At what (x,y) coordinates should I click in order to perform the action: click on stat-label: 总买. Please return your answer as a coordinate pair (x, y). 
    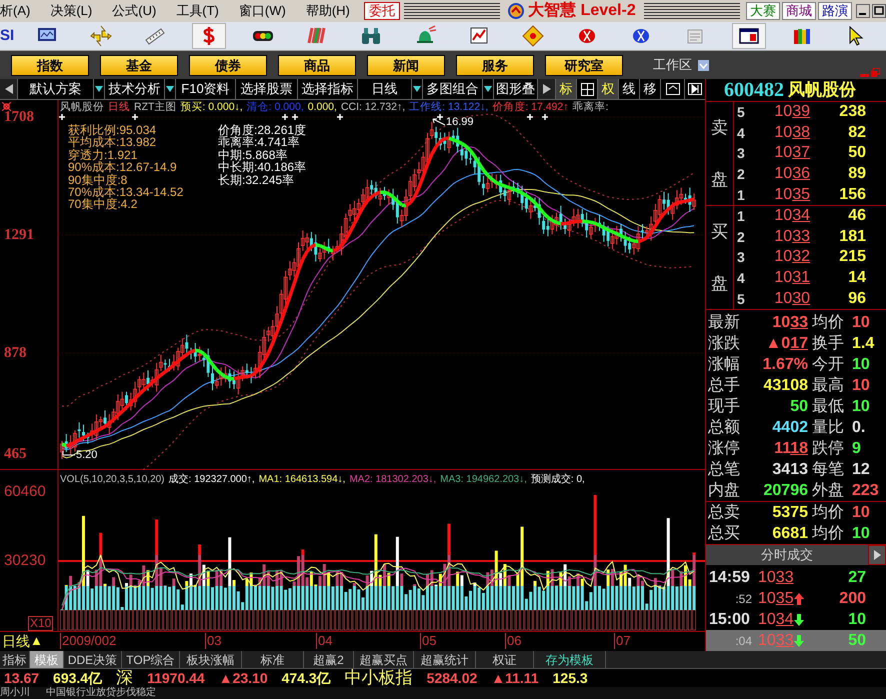
    Looking at the image, I should click on (724, 533).